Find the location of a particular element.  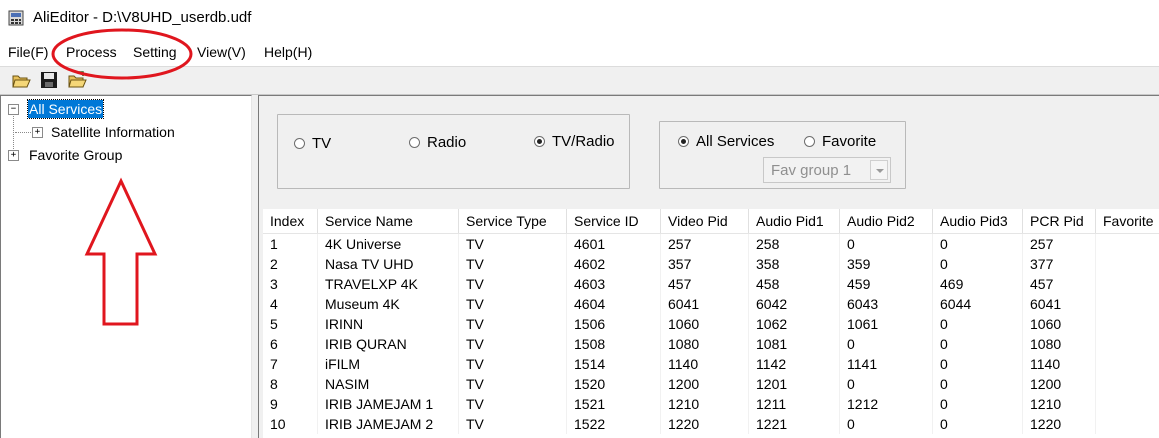

table-row: 9 IRIB JAMEJAM 1 TV 1521 1210 1211 1212 0 1210 is located at coordinates (711, 404).